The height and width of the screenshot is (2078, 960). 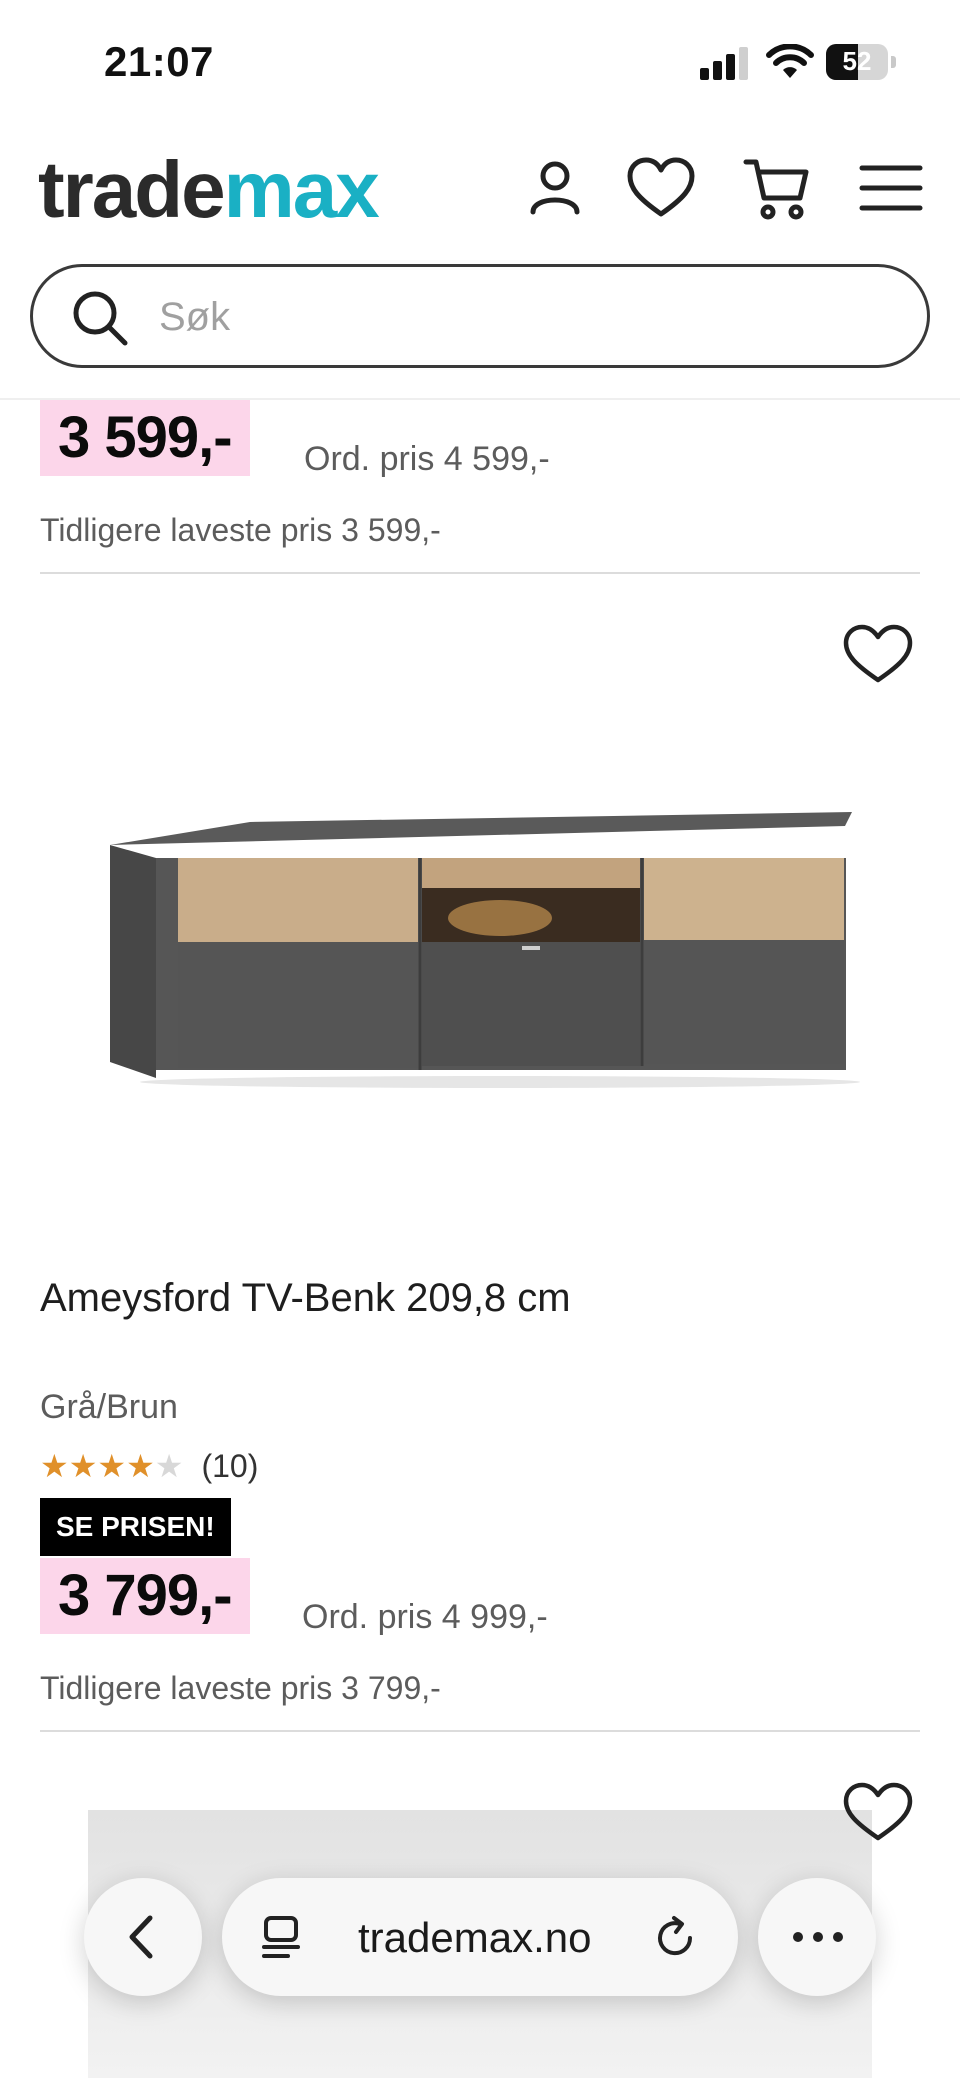 What do you see at coordinates (661, 189) in the screenshot?
I see `heart-icon` at bounding box center [661, 189].